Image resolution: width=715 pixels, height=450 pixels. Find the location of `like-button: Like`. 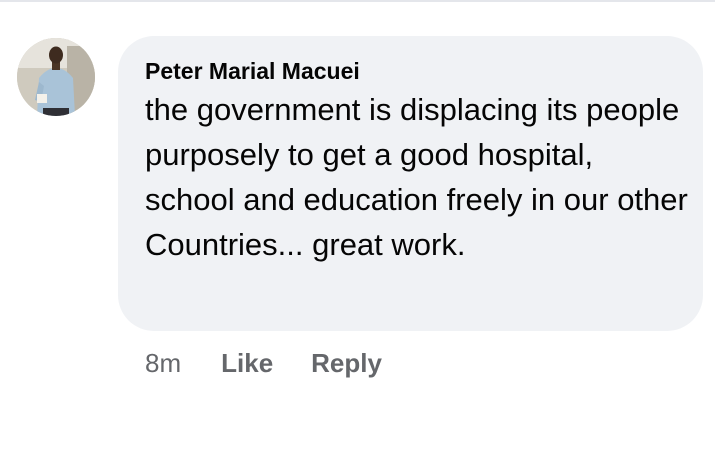

like-button: Like is located at coordinates (247, 363).